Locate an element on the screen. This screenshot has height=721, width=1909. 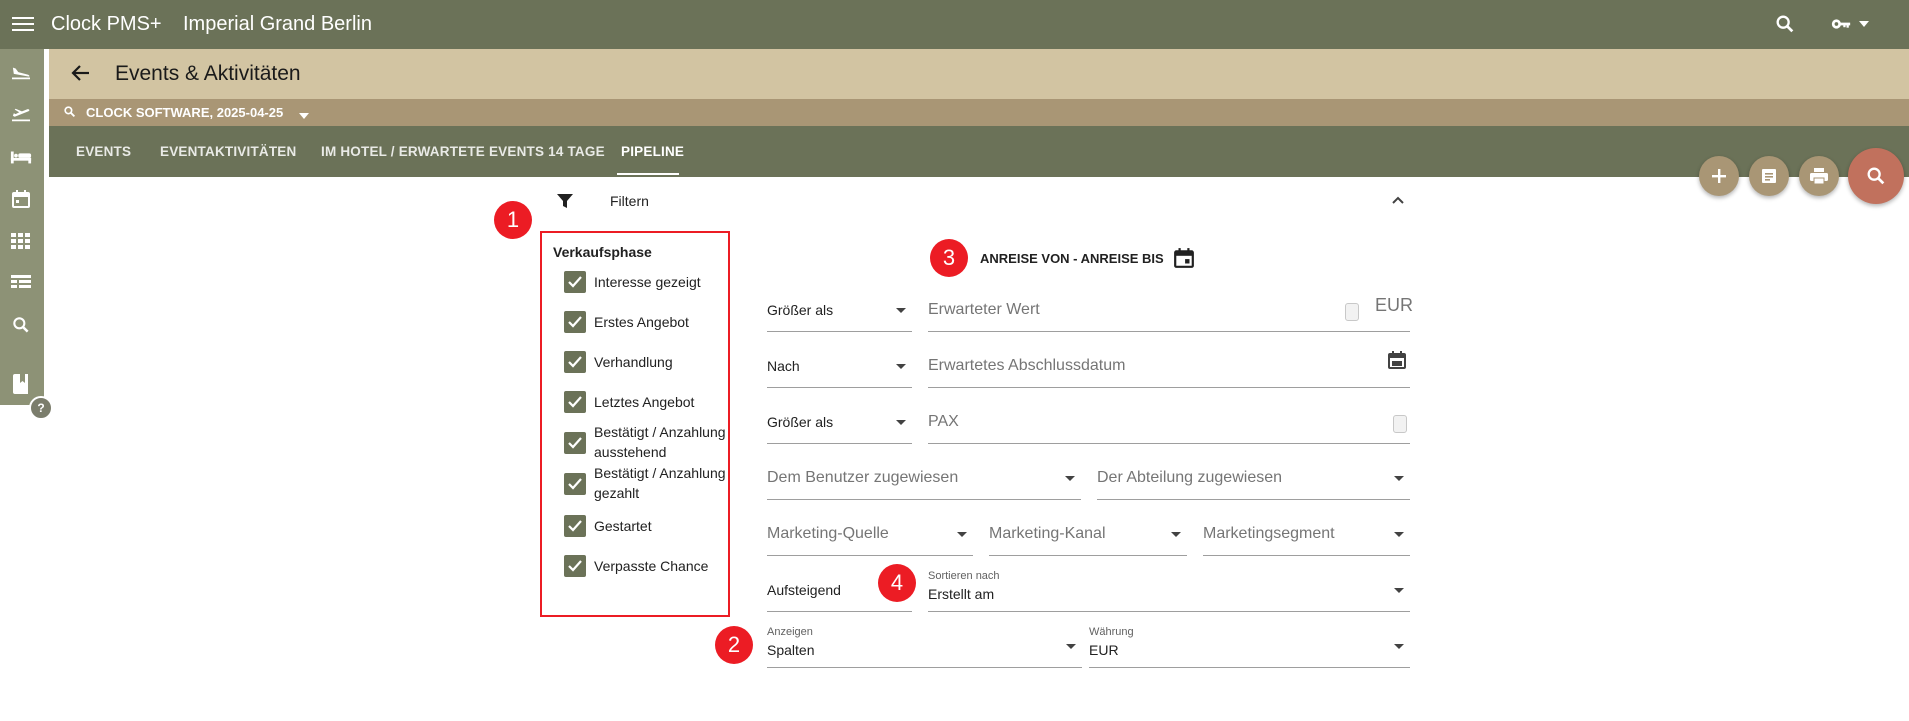
close-date-placeholder: Erwartetes Abschlussdatum is located at coordinates (1027, 365).